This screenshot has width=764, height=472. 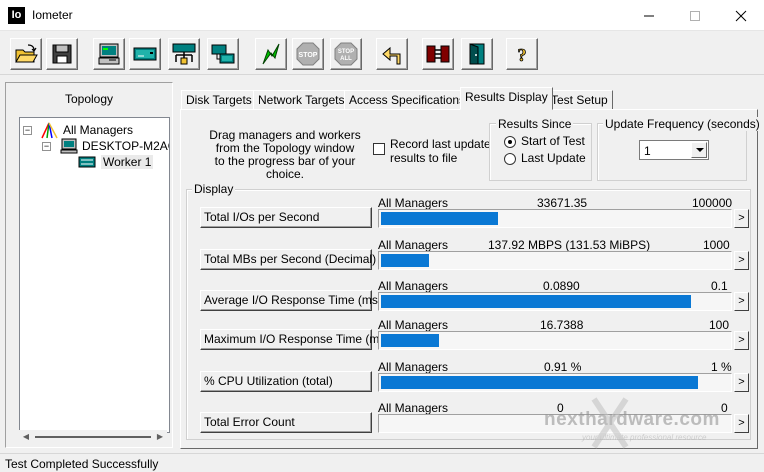 I want to click on minimize-button, so click(x=649, y=15).